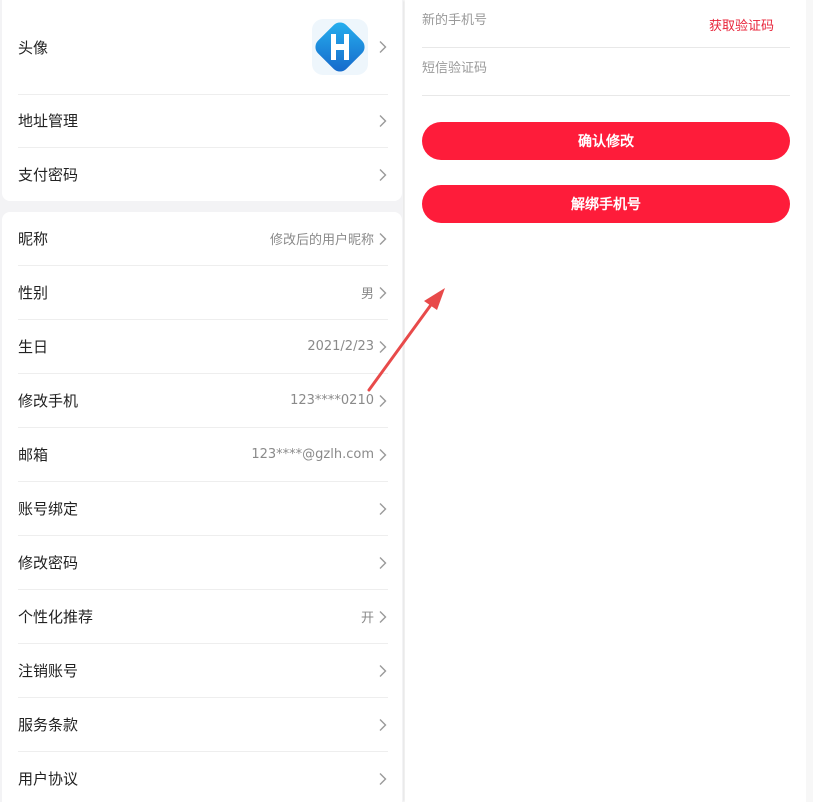  I want to click on avatar, so click(340, 47).